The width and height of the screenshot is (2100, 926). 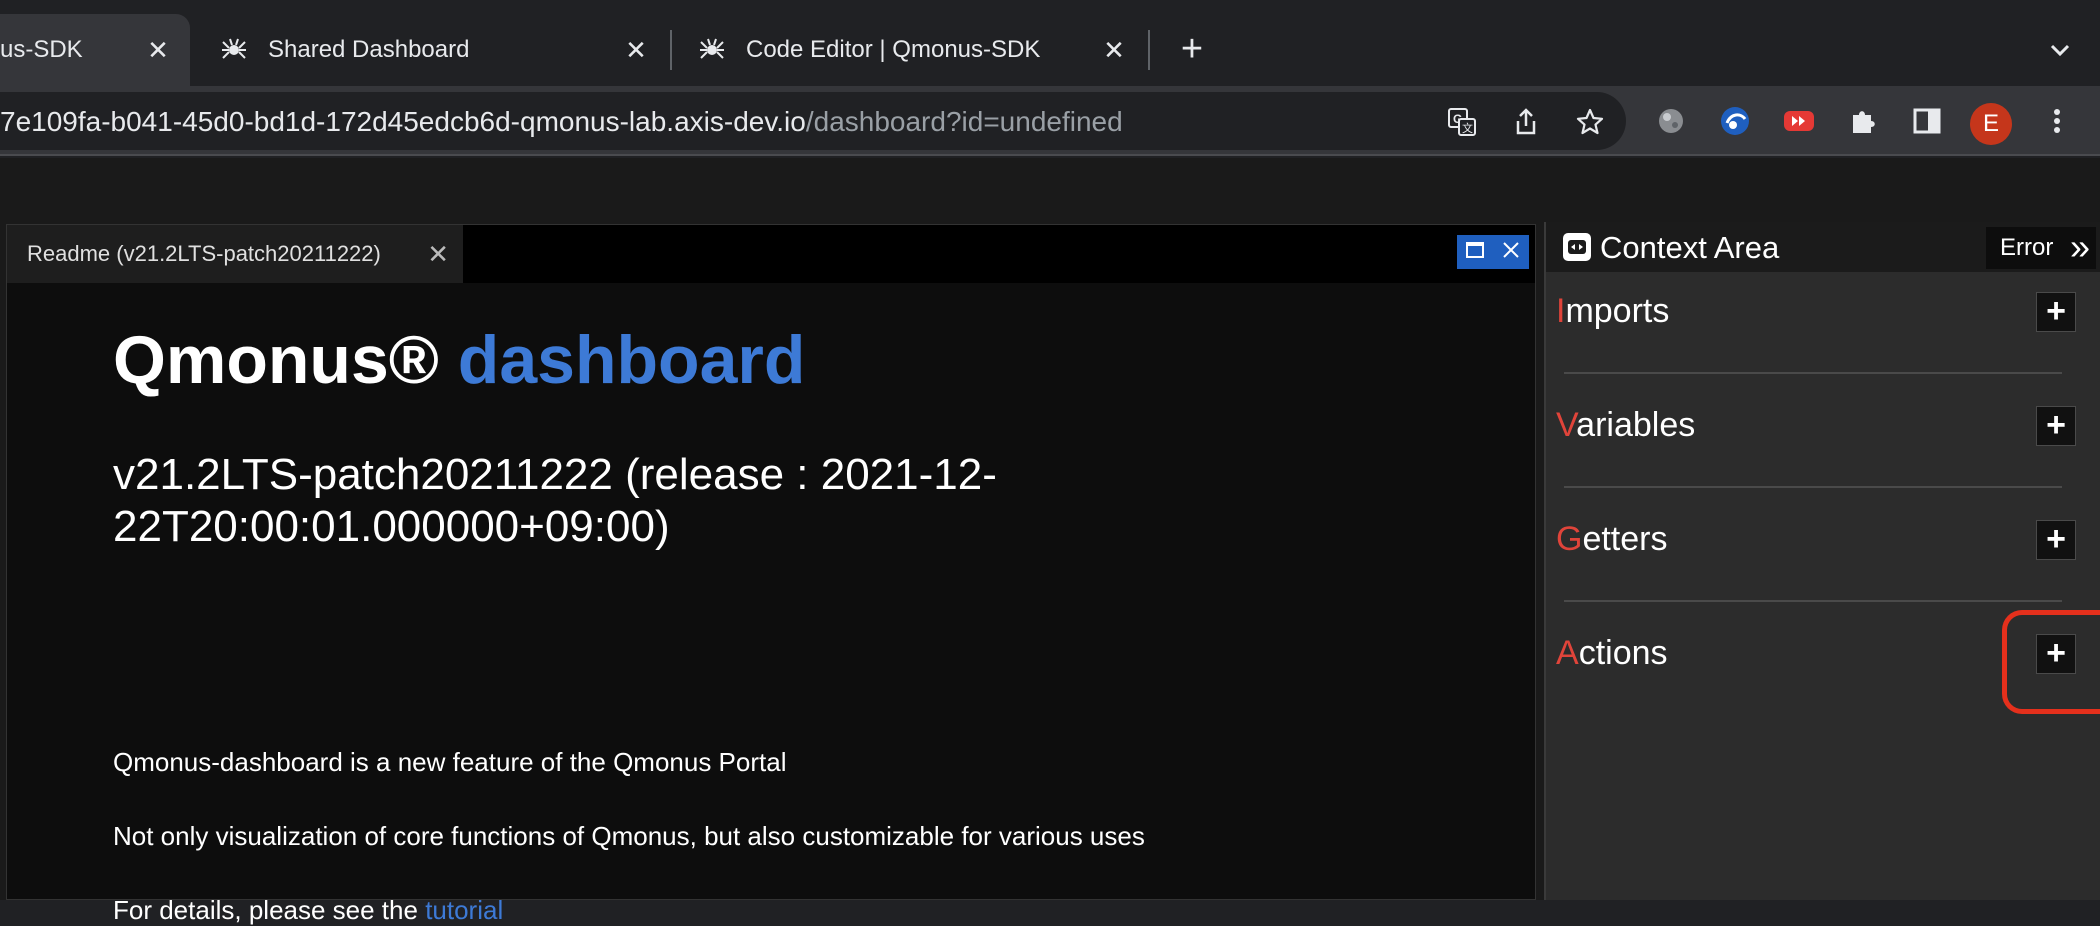 I want to click on extensions-puzzle-icon, so click(x=1863, y=121).